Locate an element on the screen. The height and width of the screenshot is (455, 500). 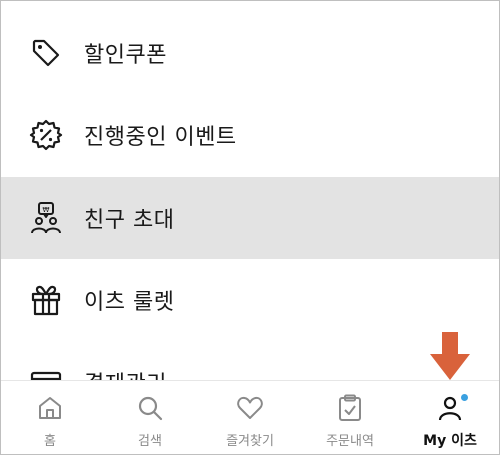
search-icon is located at coordinates (150, 408).